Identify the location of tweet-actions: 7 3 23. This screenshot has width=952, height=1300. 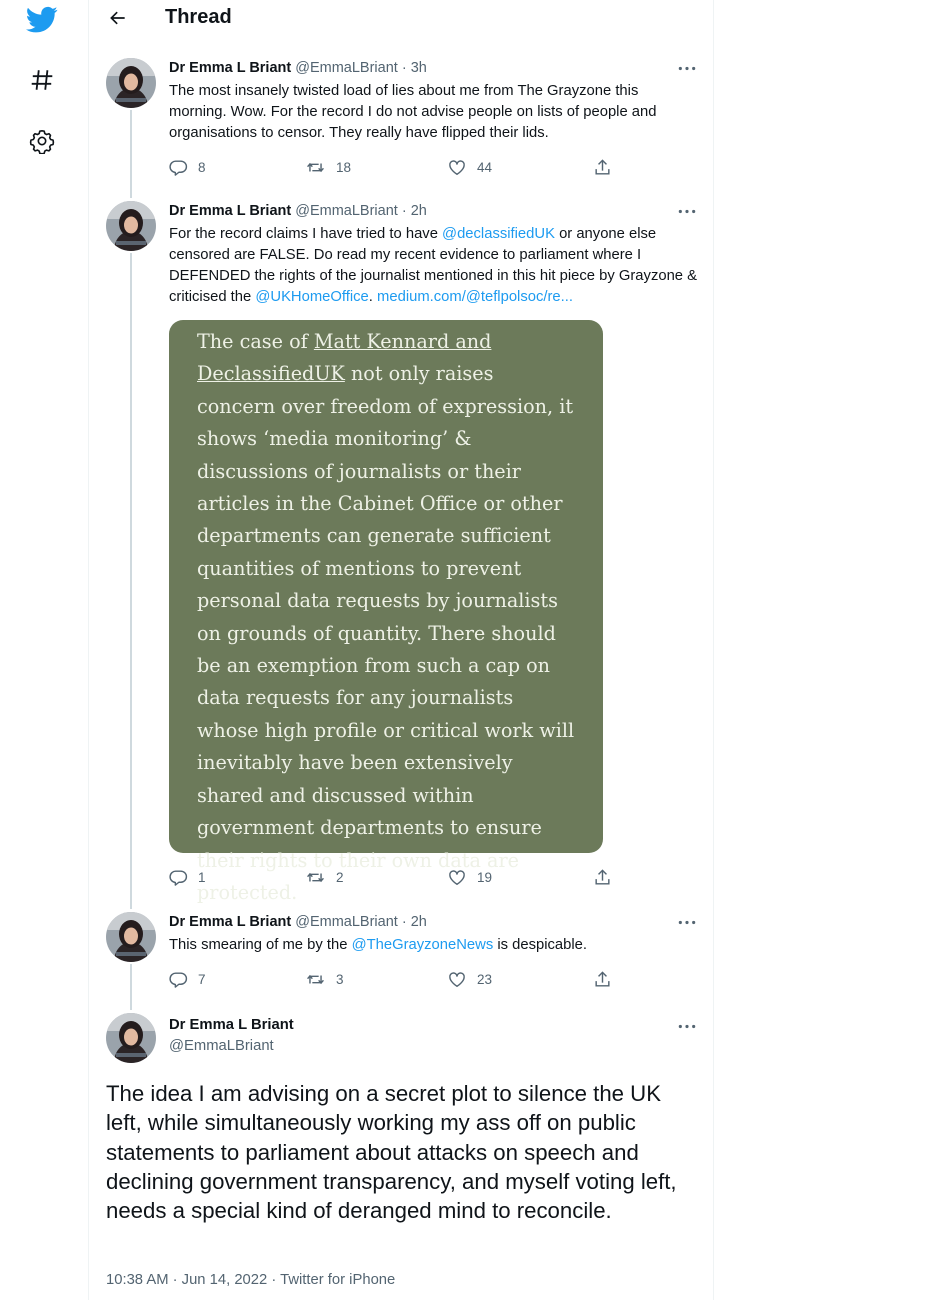
(394, 979).